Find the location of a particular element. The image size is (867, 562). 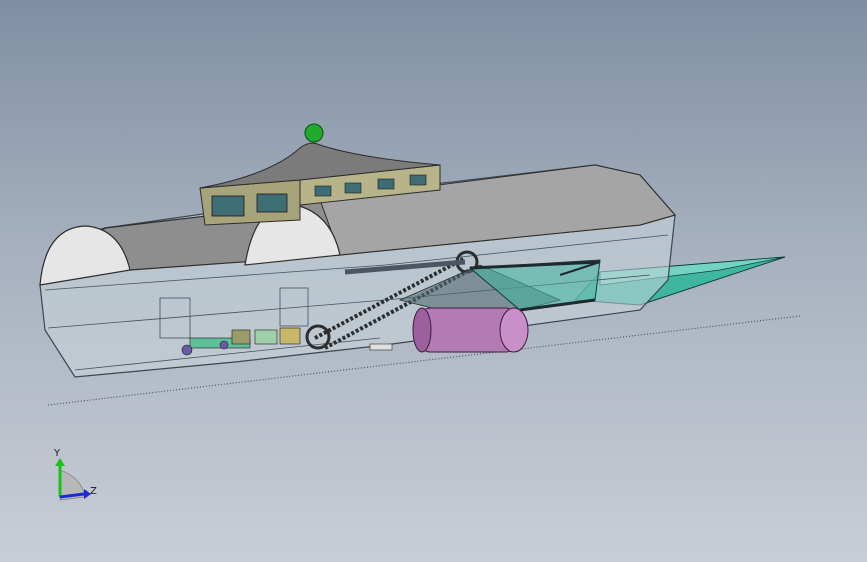

beacon-light is located at coordinates (314, 133).